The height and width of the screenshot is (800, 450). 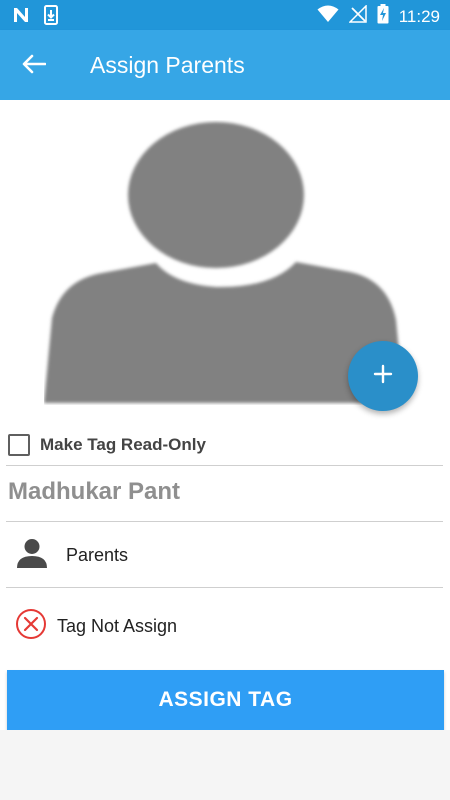 I want to click on read-only-checkbox, so click(x=19, y=445).